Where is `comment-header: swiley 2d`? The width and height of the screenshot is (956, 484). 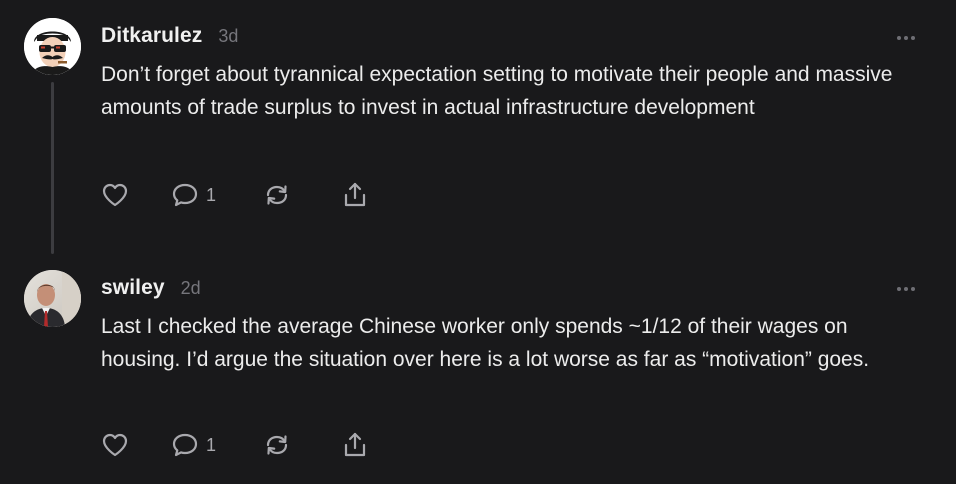 comment-header: swiley 2d is located at coordinates (151, 288).